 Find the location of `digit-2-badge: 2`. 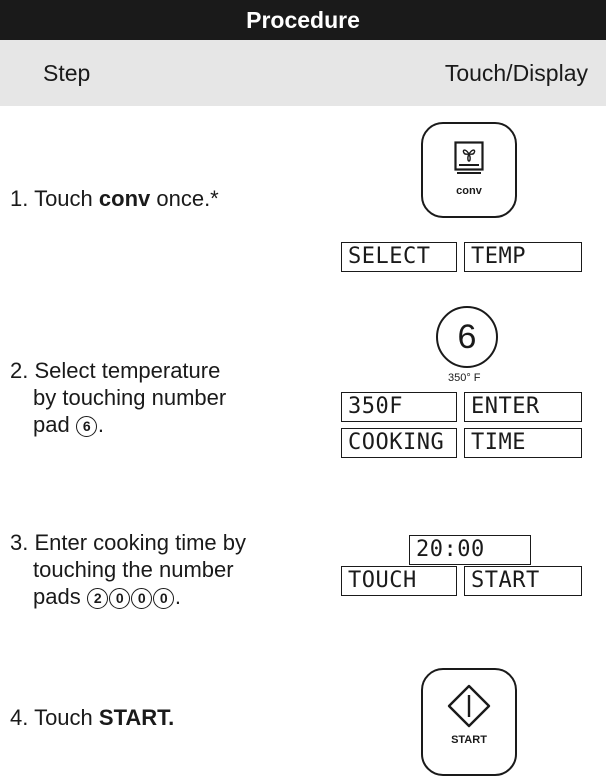

digit-2-badge: 2 is located at coordinates (98, 598).